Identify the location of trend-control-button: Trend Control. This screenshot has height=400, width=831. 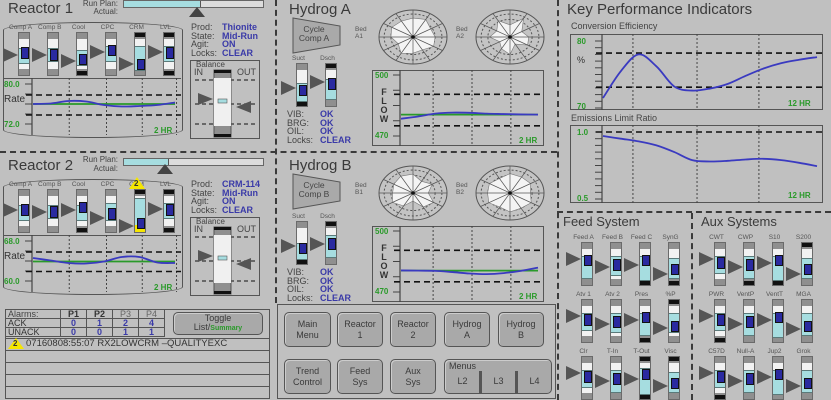
(307, 376).